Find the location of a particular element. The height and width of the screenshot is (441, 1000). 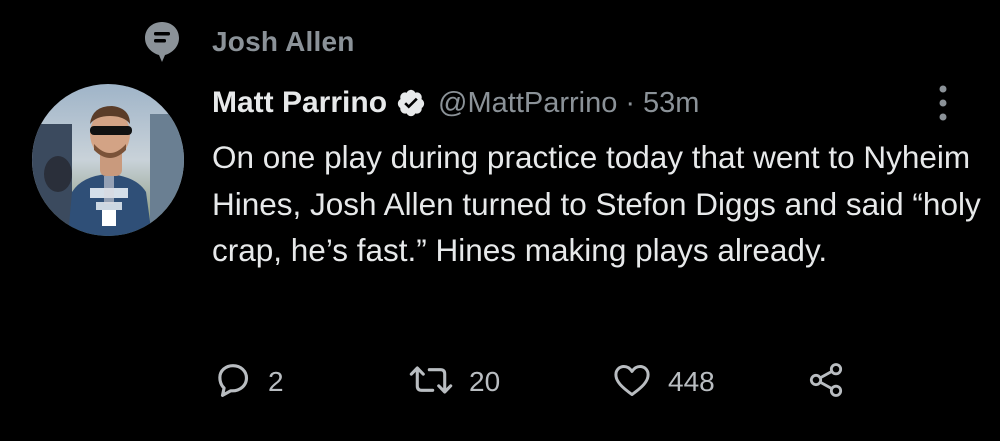

tweet-timestamp: 53m is located at coordinates (671, 103).